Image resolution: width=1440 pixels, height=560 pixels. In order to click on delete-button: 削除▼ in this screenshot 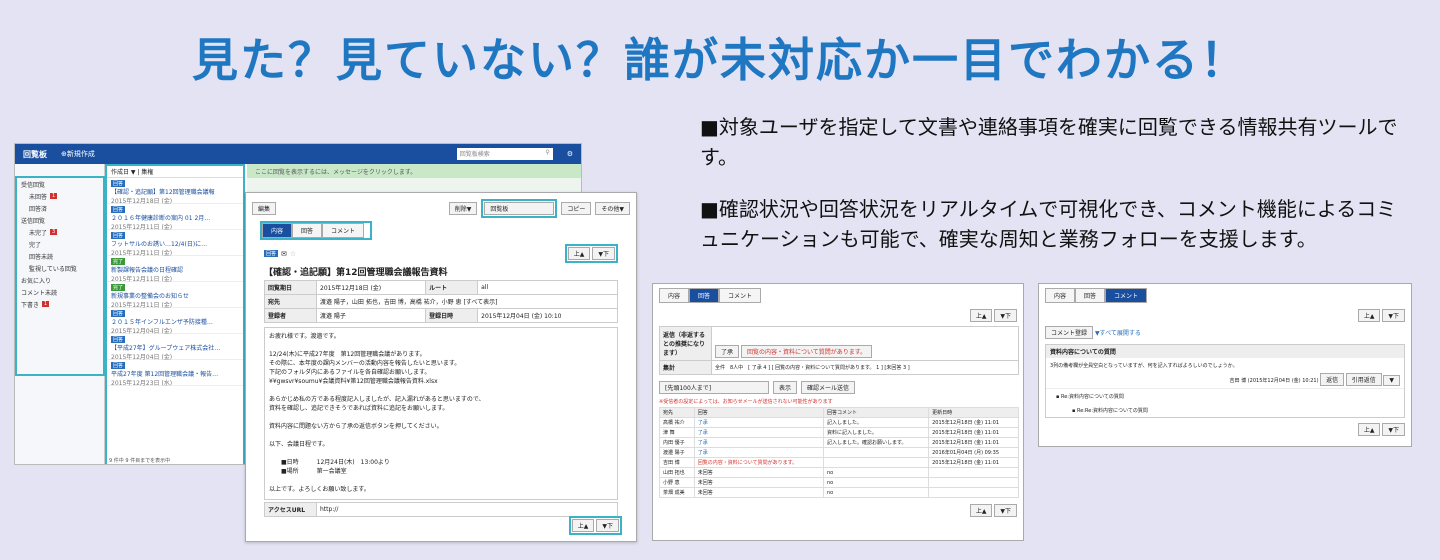, I will do `click(463, 208)`.